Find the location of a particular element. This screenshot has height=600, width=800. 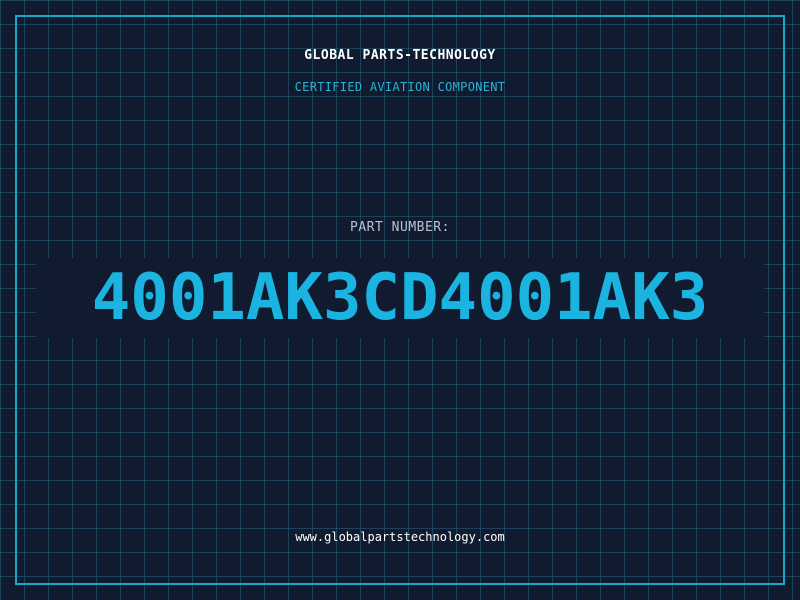

website-url: www.globalpartstechnology.com is located at coordinates (400, 537).